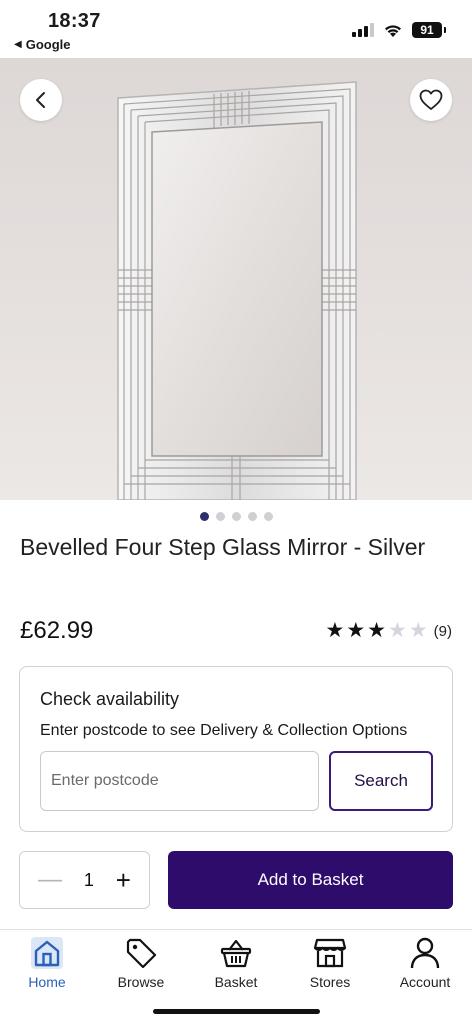  Describe the element at coordinates (110, 699) in the screenshot. I see `check-availability-title: Check availability` at that location.